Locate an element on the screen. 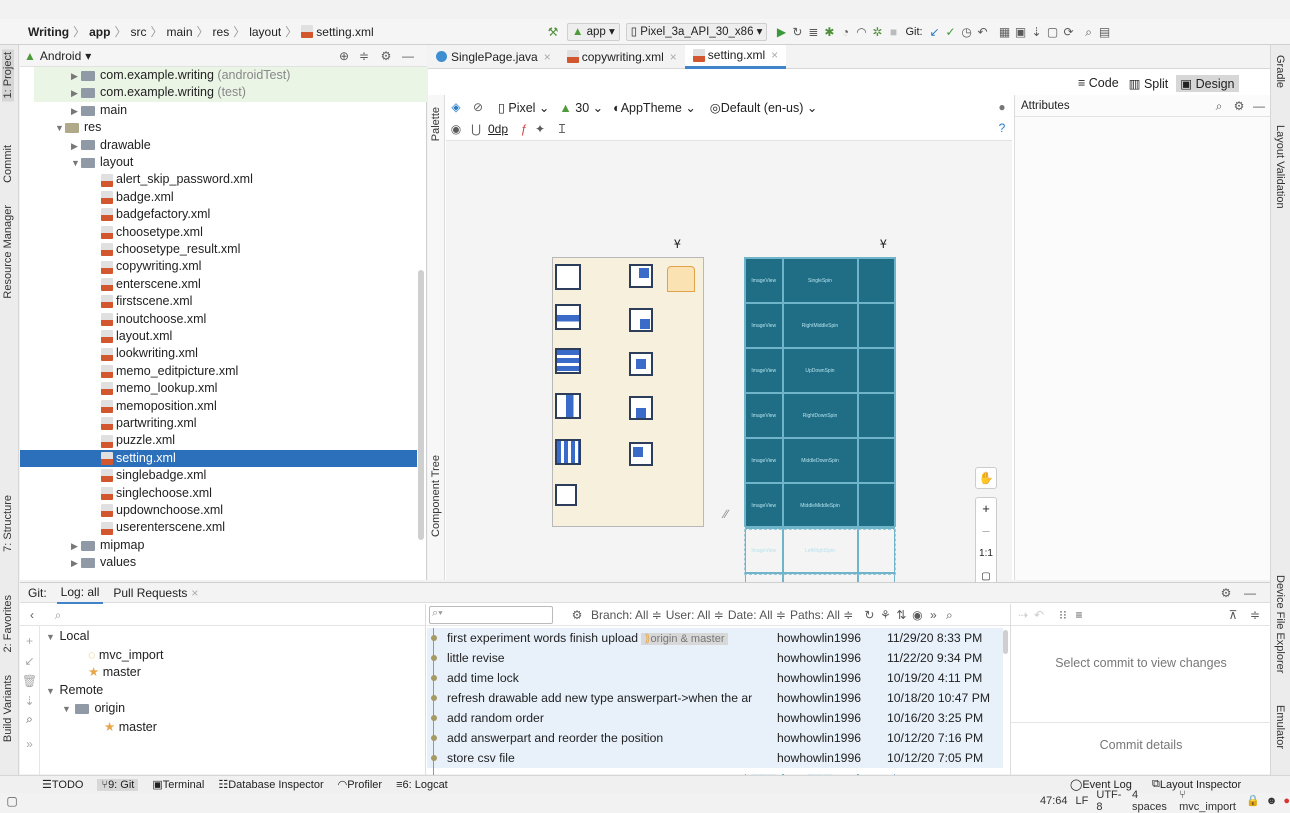 This screenshot has height=813, width=1290. blueprint-cell: MiddleDownSpin is located at coordinates (820, 460).